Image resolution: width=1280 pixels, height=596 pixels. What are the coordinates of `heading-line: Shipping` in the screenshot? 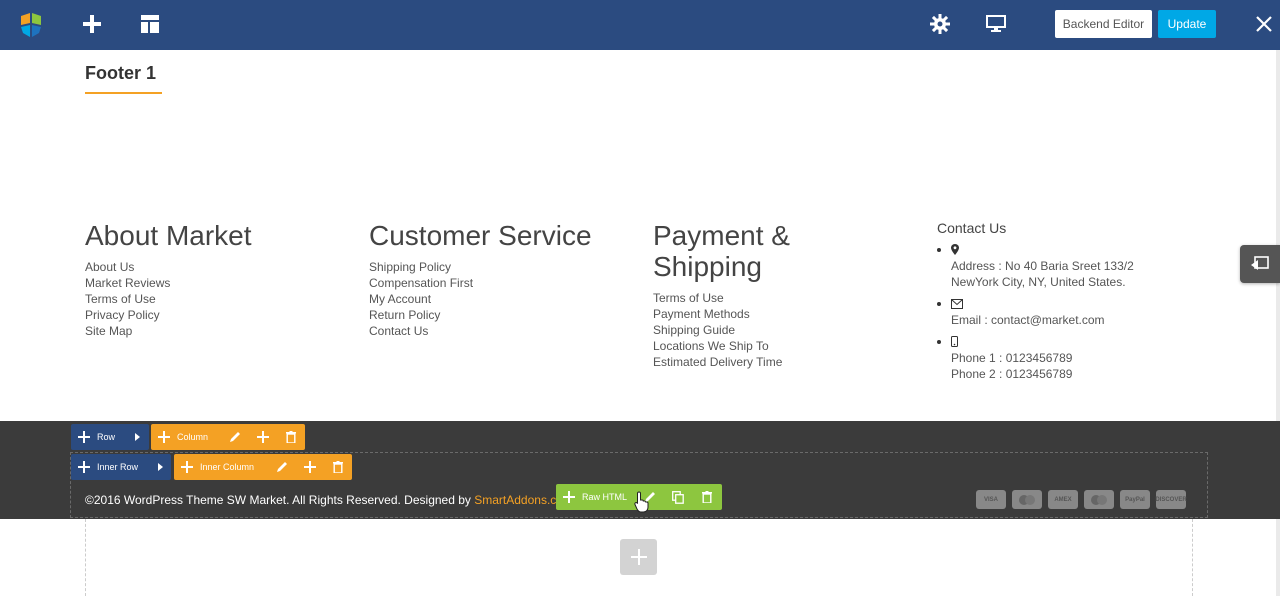 It's located at (707, 266).